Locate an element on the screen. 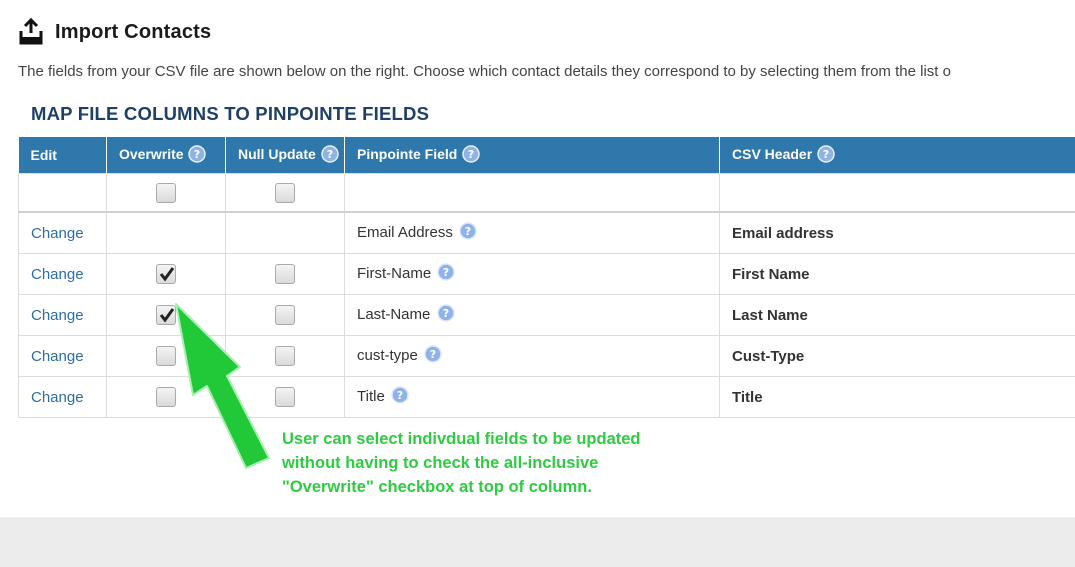 This screenshot has height=567, width=1075. import-tray-icon is located at coordinates (31, 31).